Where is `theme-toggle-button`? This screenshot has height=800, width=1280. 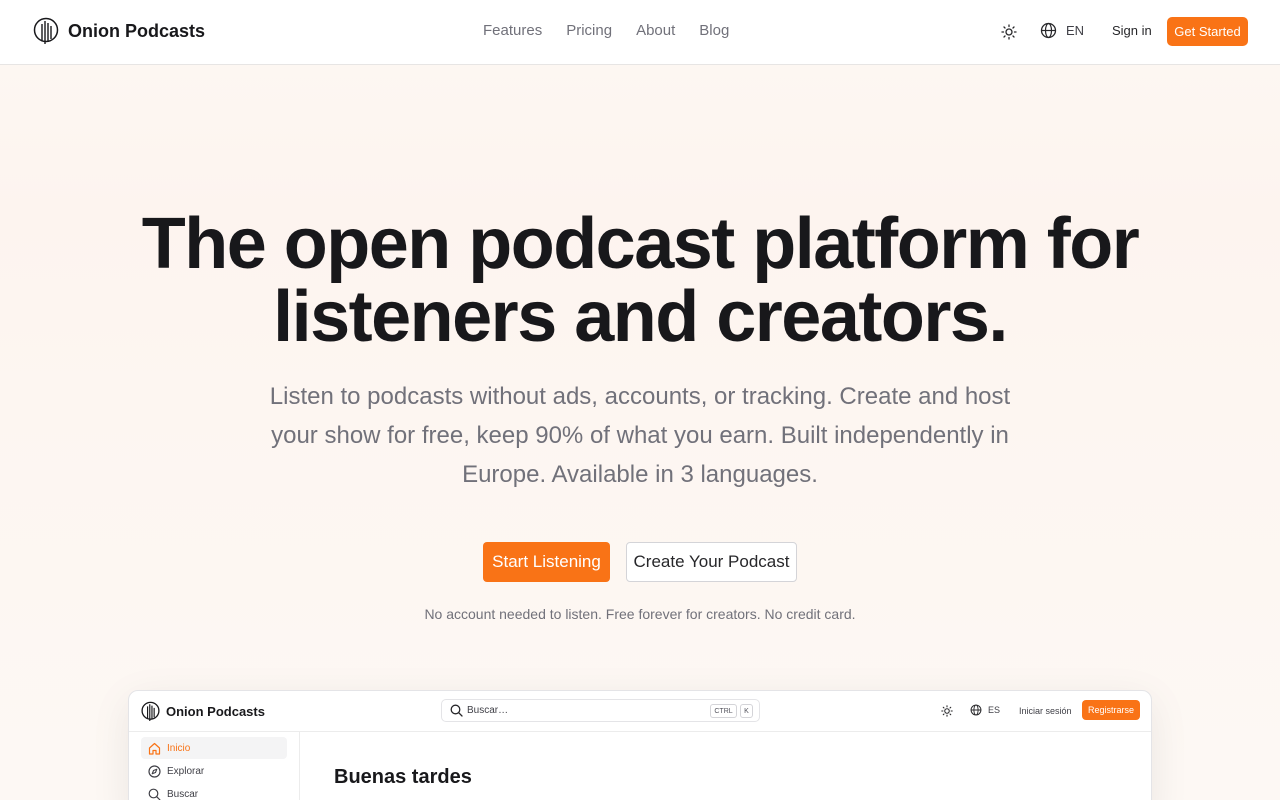
theme-toggle-button is located at coordinates (1009, 32).